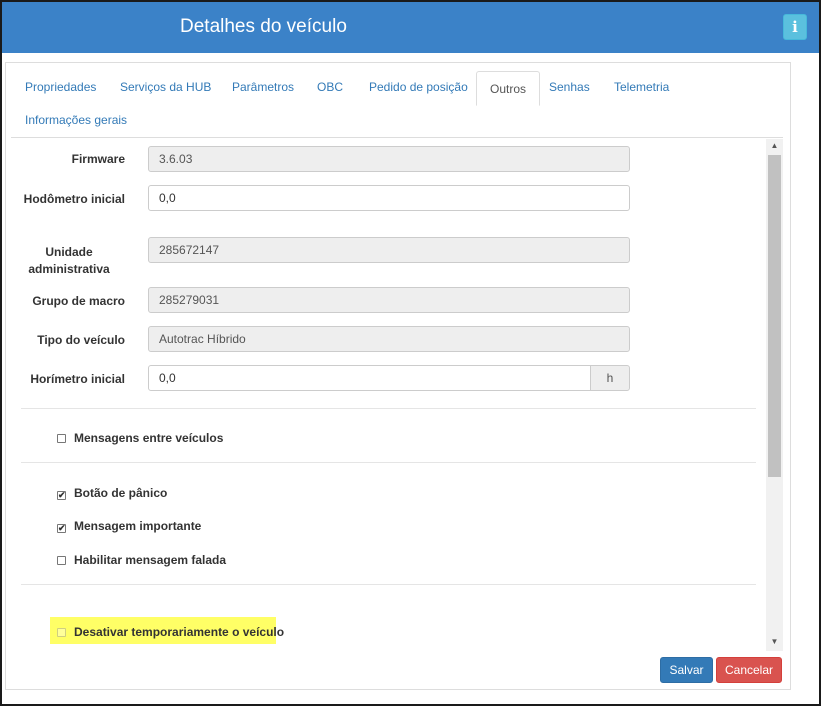 The height and width of the screenshot is (706, 821). Describe the element at coordinates (61, 528) in the screenshot. I see `mensagem-importante-checkbox: ✔` at that location.